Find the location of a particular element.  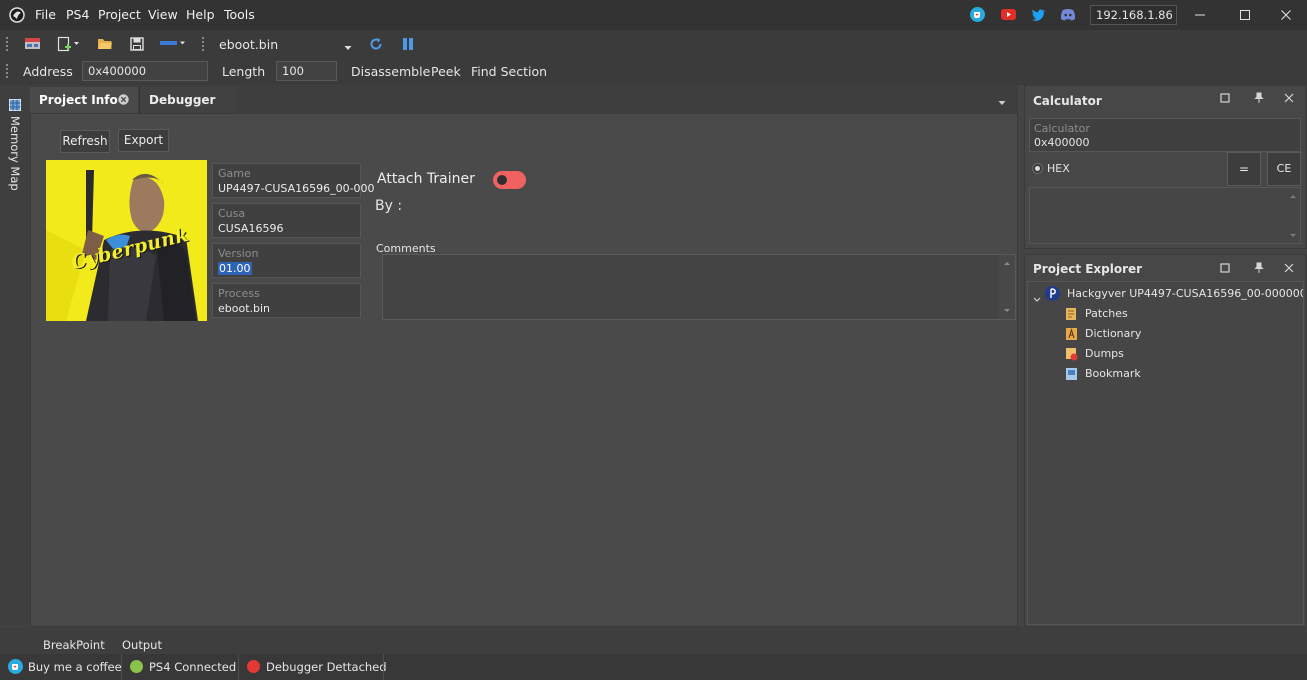

dumps-icon is located at coordinates (1071, 354).